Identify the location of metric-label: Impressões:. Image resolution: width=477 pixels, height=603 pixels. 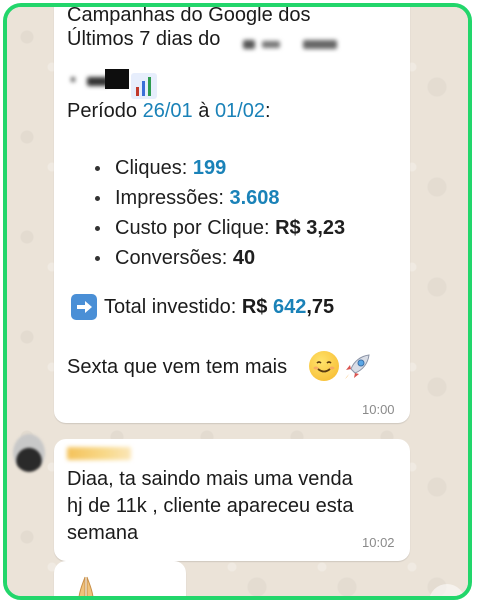
(169, 198).